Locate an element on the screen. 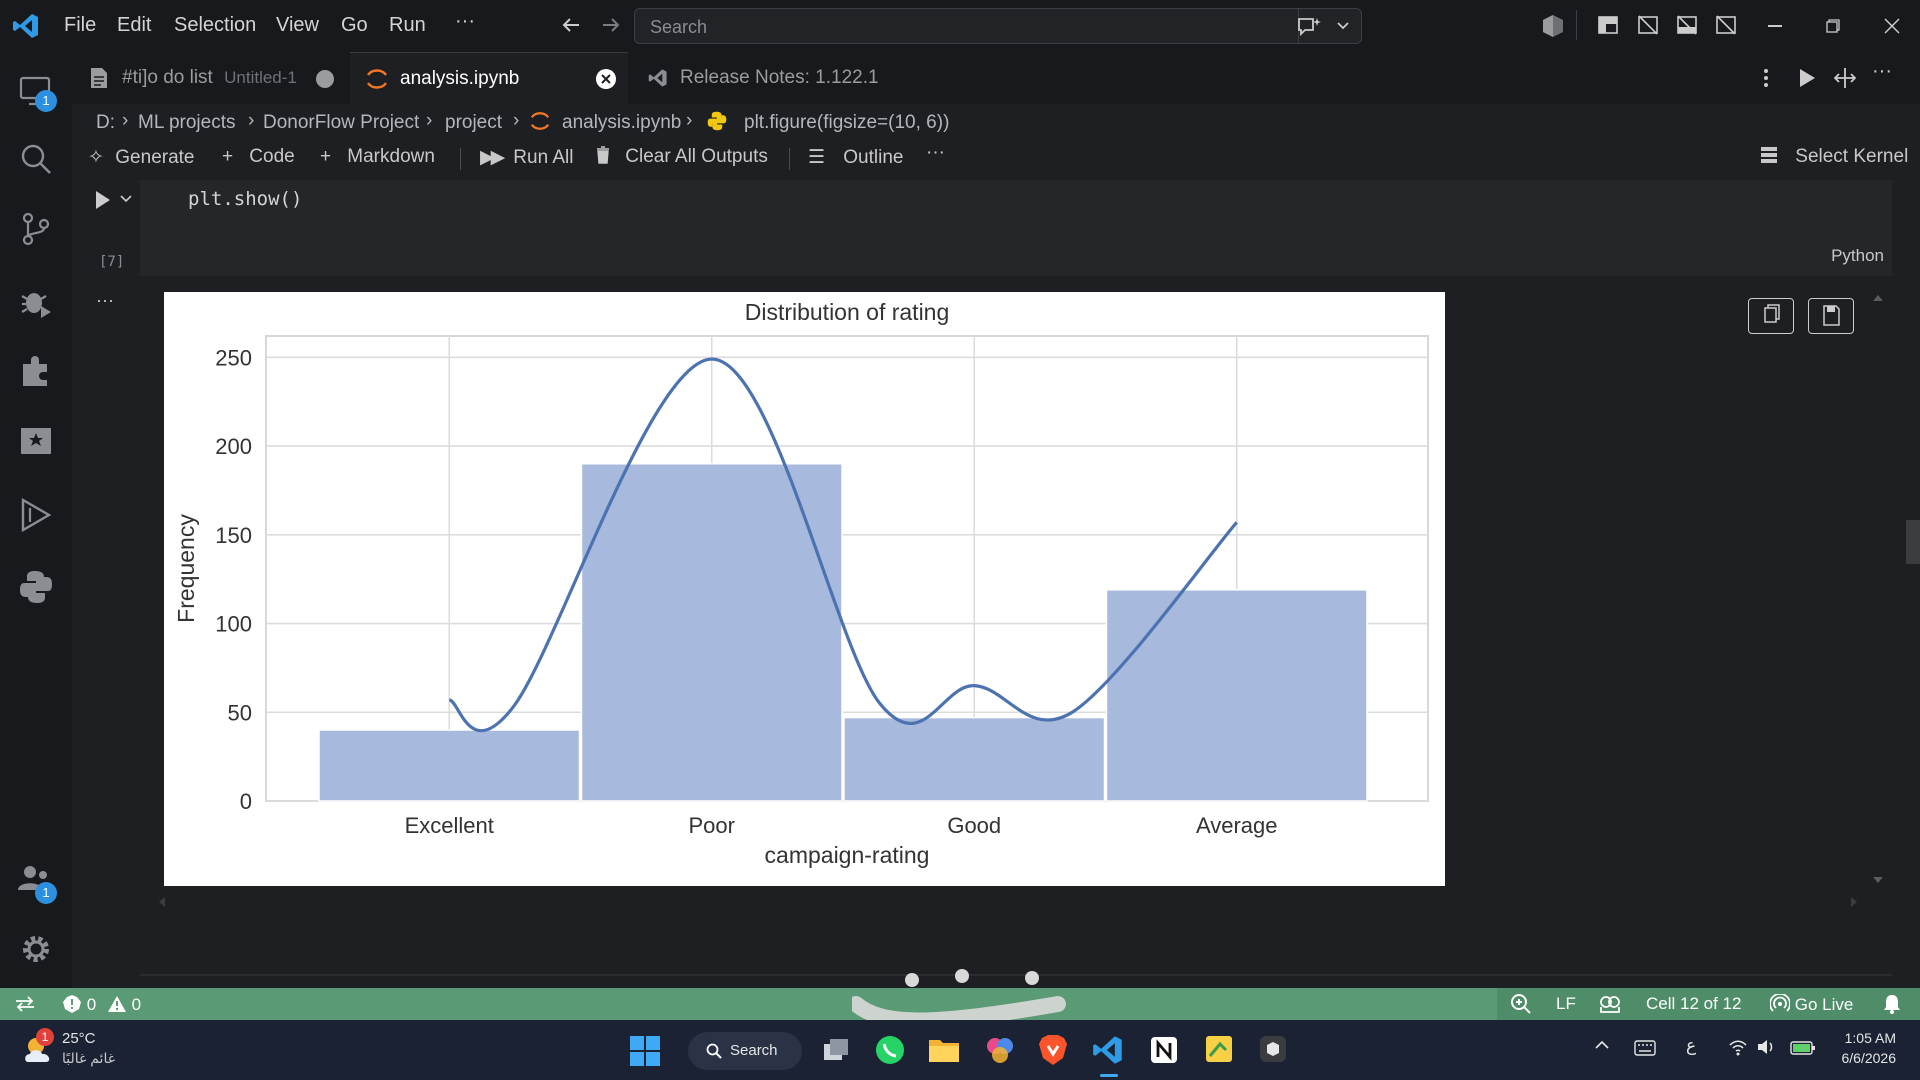 The height and width of the screenshot is (1080, 1920). y-tick-label: 100 is located at coordinates (233, 624).